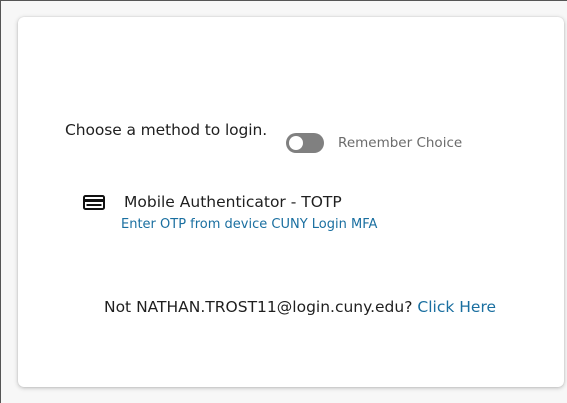 Image resolution: width=567 pixels, height=403 pixels. What do you see at coordinates (305, 143) in the screenshot?
I see `remember-choice-toggle` at bounding box center [305, 143].